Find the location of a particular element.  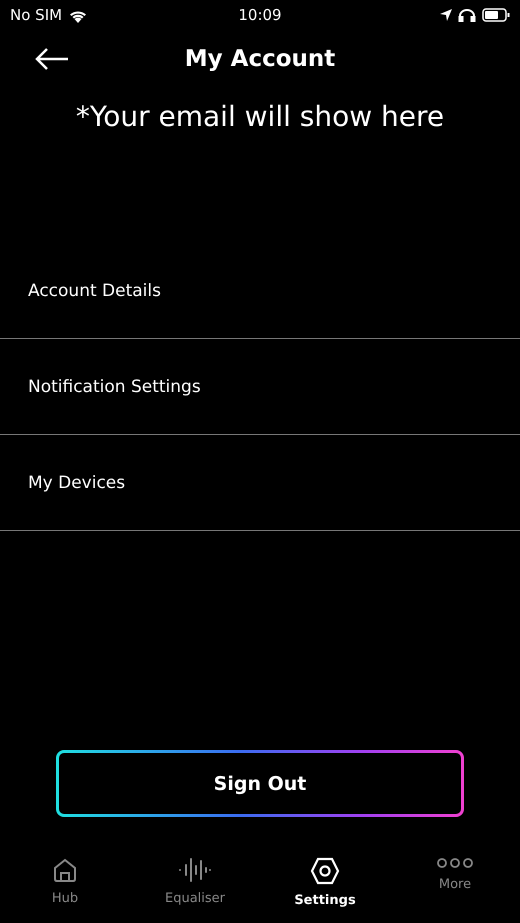

settings-icon is located at coordinates (325, 871).